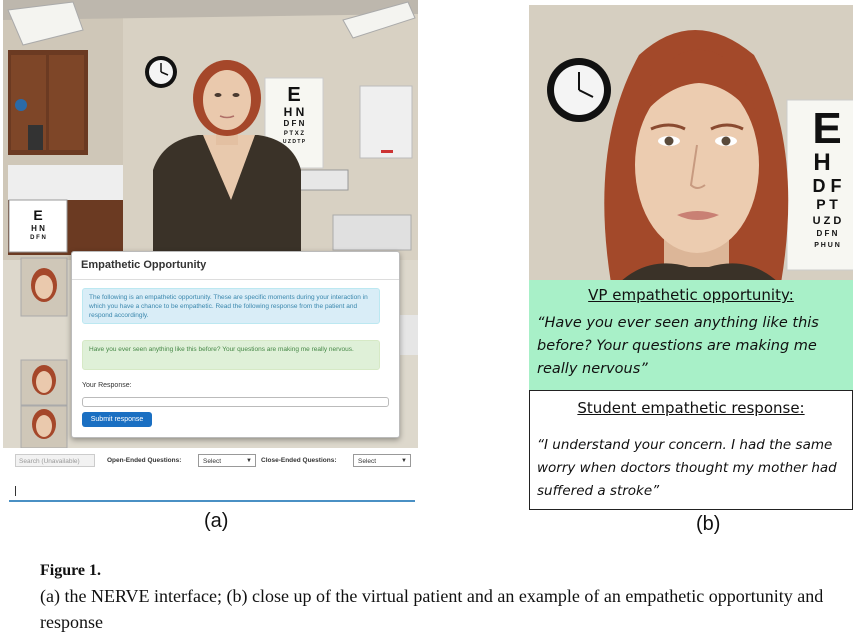 The width and height of the screenshot is (853, 640). What do you see at coordinates (826, 128) in the screenshot?
I see `b-eye-chart-row-1: E` at bounding box center [826, 128].